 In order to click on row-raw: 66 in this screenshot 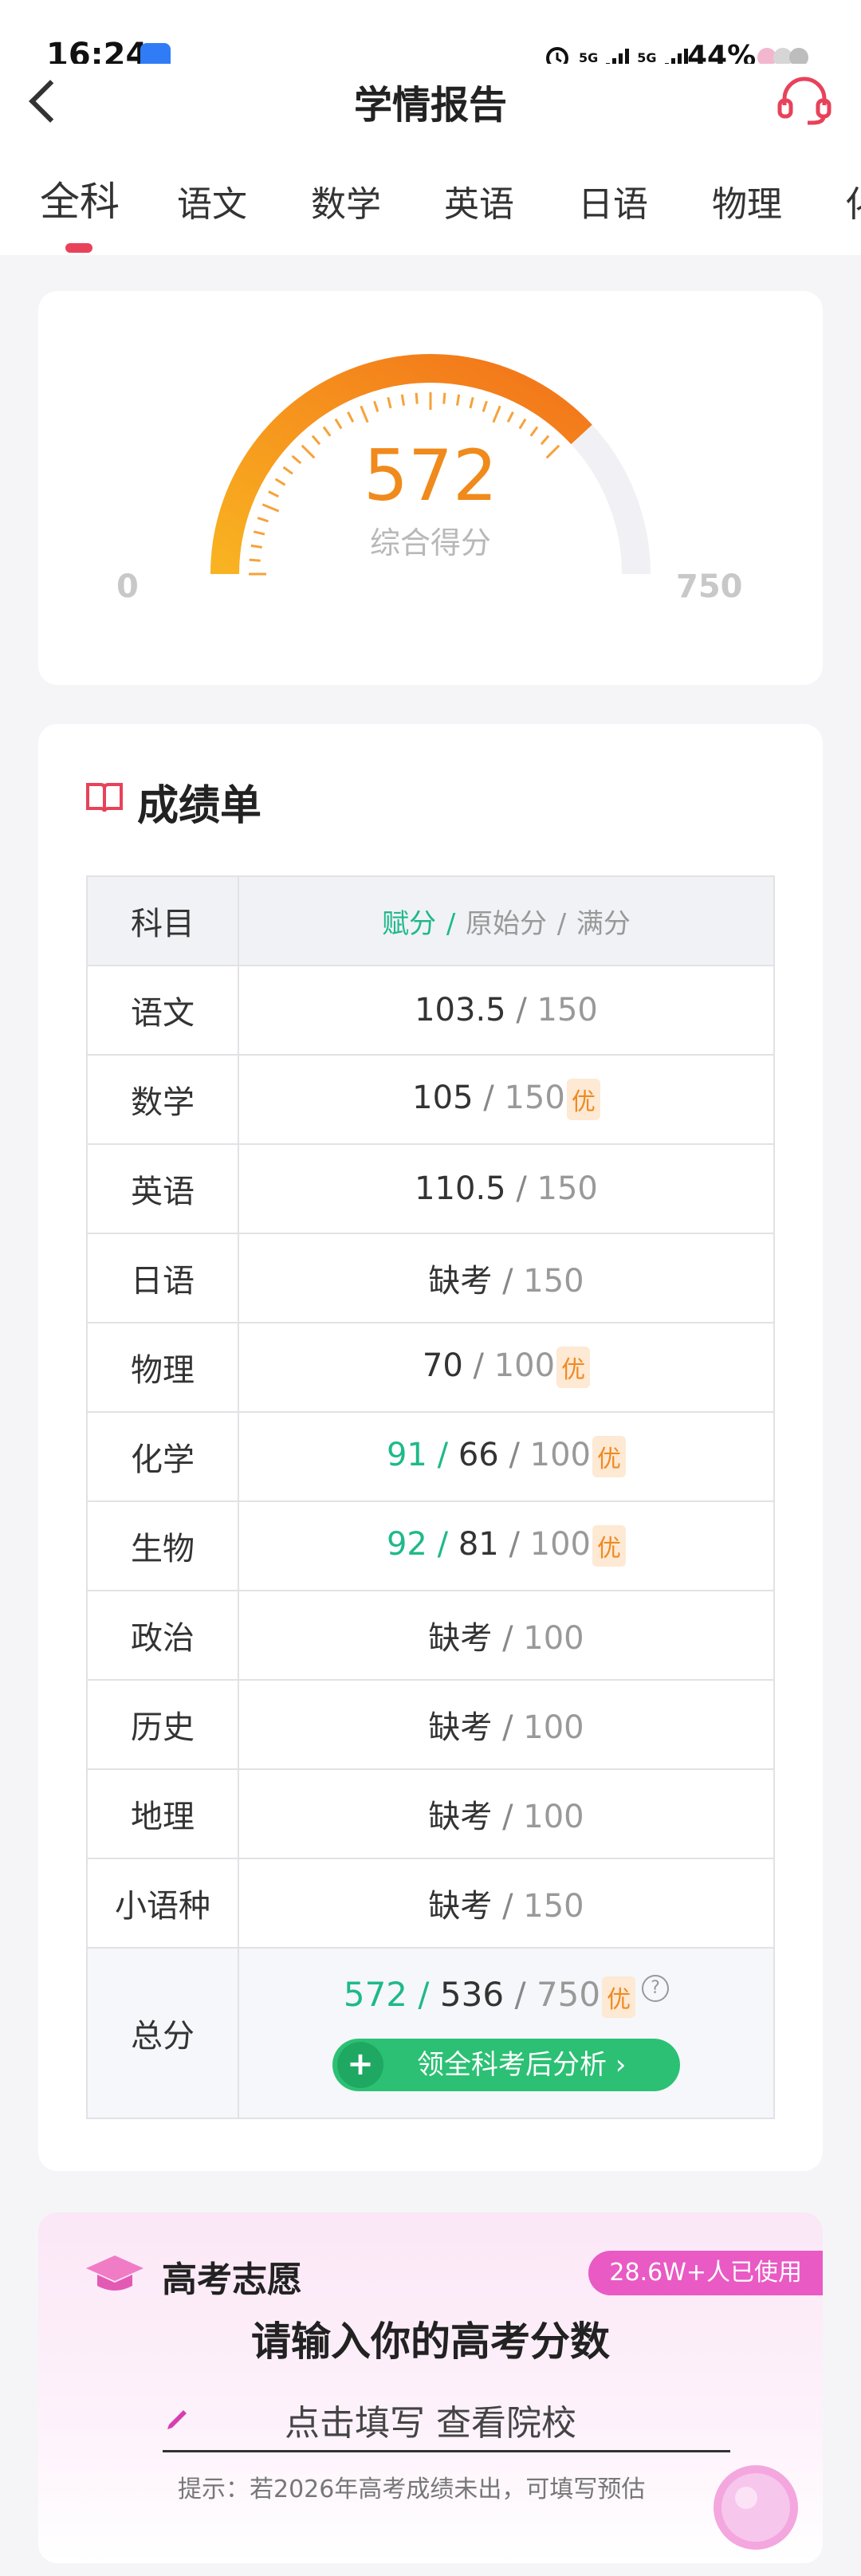, I will do `click(478, 1455)`.